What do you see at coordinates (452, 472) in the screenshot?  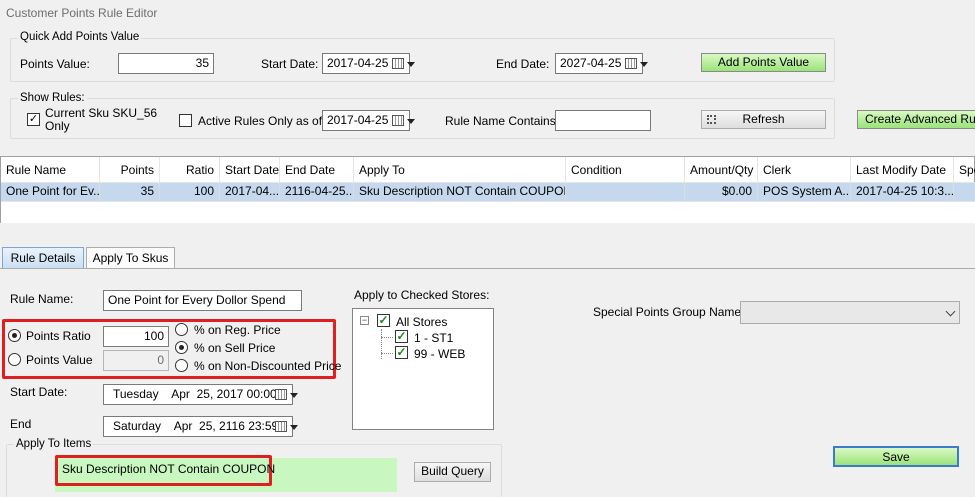 I see `build-query-button: Build Query` at bounding box center [452, 472].